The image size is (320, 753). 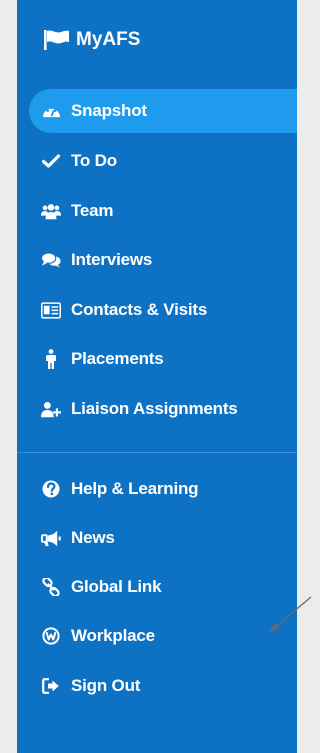 I want to click on nav-item-label: Liaison Assignments, so click(x=154, y=408).